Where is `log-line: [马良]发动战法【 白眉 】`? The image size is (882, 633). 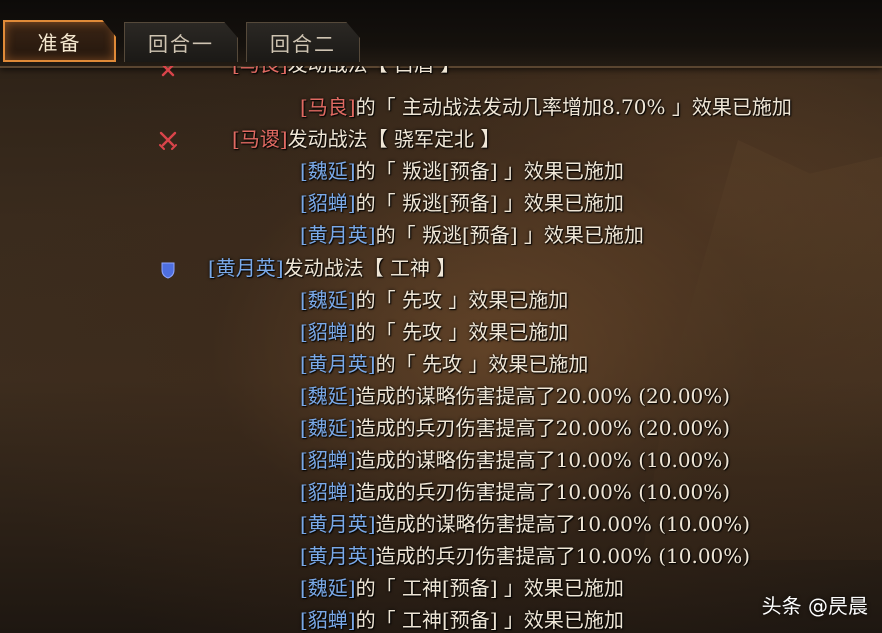 log-line: [马良]发动战法【 白眉 】 is located at coordinates (346, 72).